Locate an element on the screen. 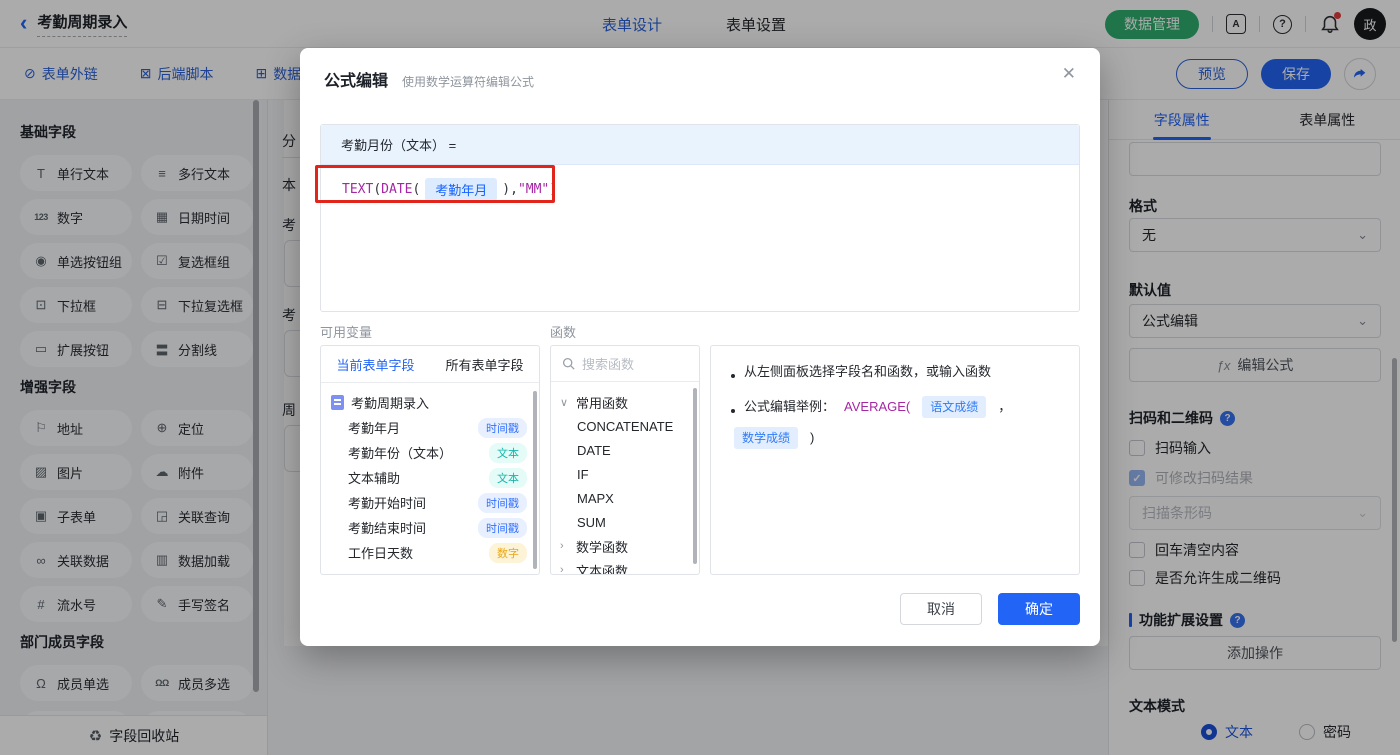 The height and width of the screenshot is (755, 1400). formula-target: 考勤月份（文本） = is located at coordinates (700, 145).